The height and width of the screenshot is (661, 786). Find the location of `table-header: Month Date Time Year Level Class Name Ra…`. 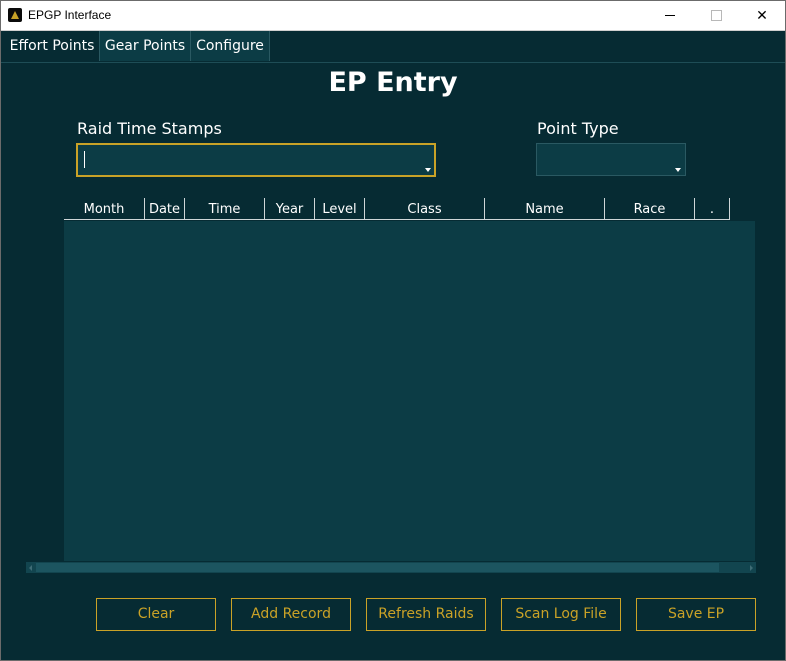

table-header: Month Date Time Year Level Class Name Ra… is located at coordinates (397, 209).